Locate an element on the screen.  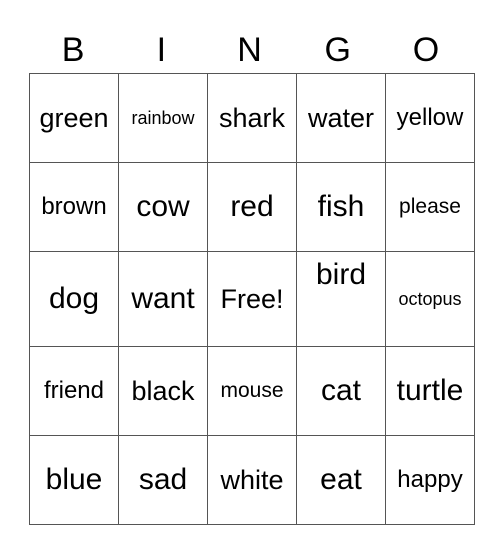
card-cell: rainbow is located at coordinates (163, 118).